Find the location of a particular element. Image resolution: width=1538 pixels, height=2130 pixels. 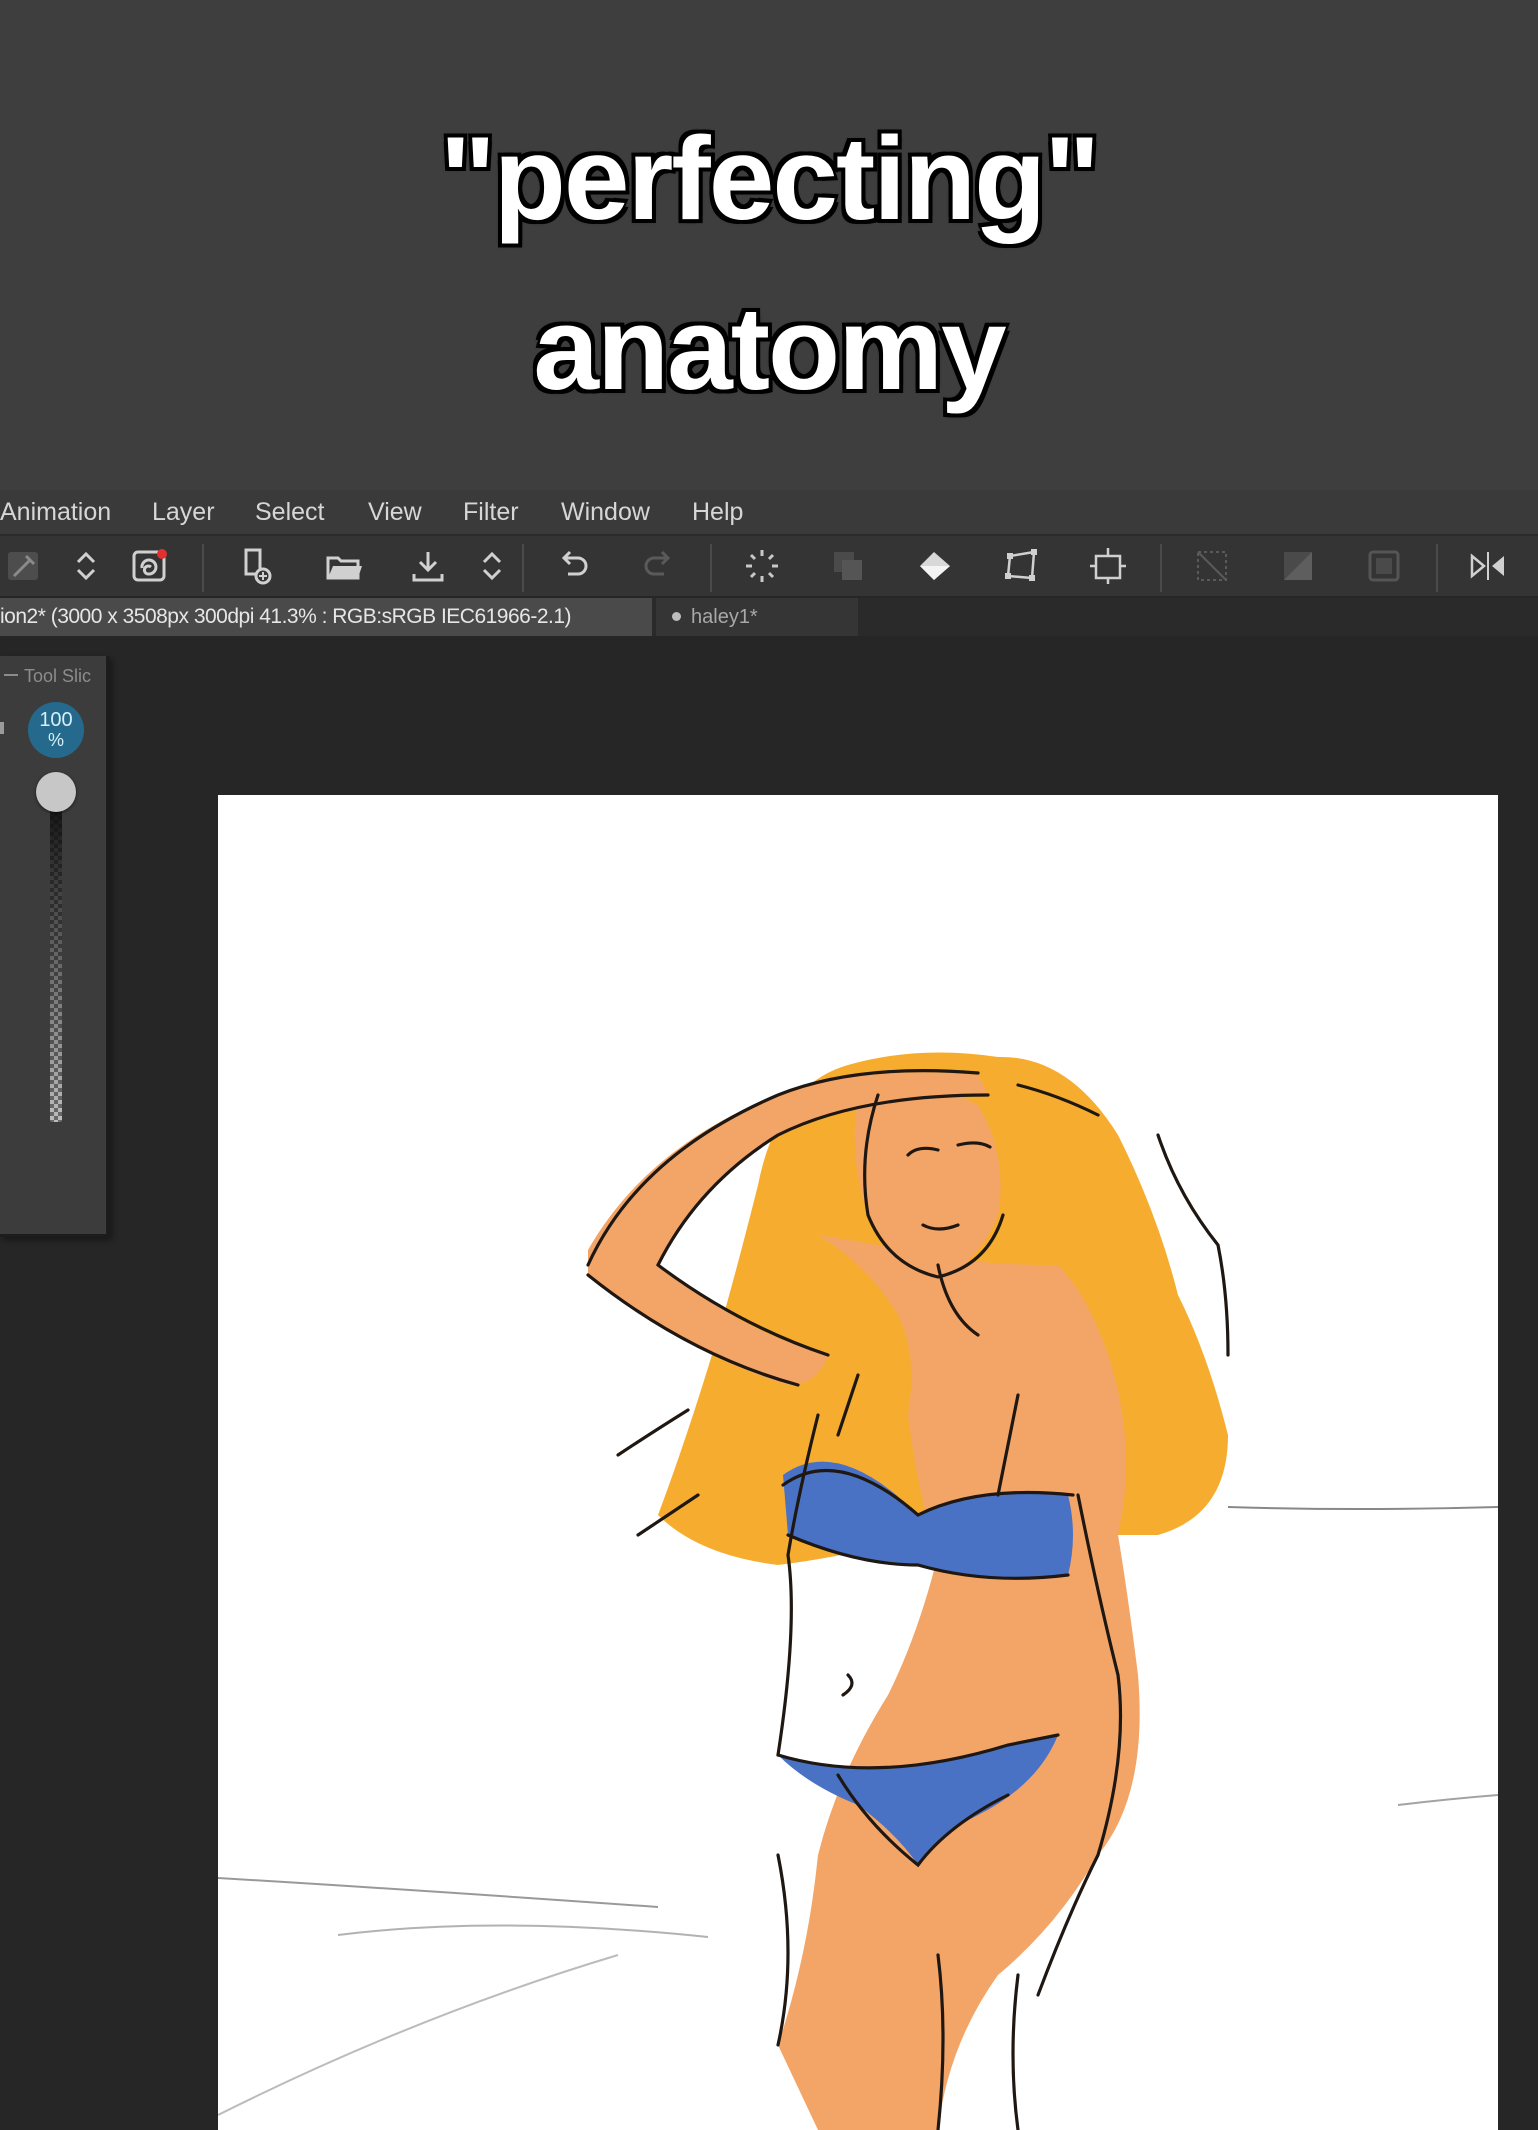

menu-layer: Layer is located at coordinates (183, 512).